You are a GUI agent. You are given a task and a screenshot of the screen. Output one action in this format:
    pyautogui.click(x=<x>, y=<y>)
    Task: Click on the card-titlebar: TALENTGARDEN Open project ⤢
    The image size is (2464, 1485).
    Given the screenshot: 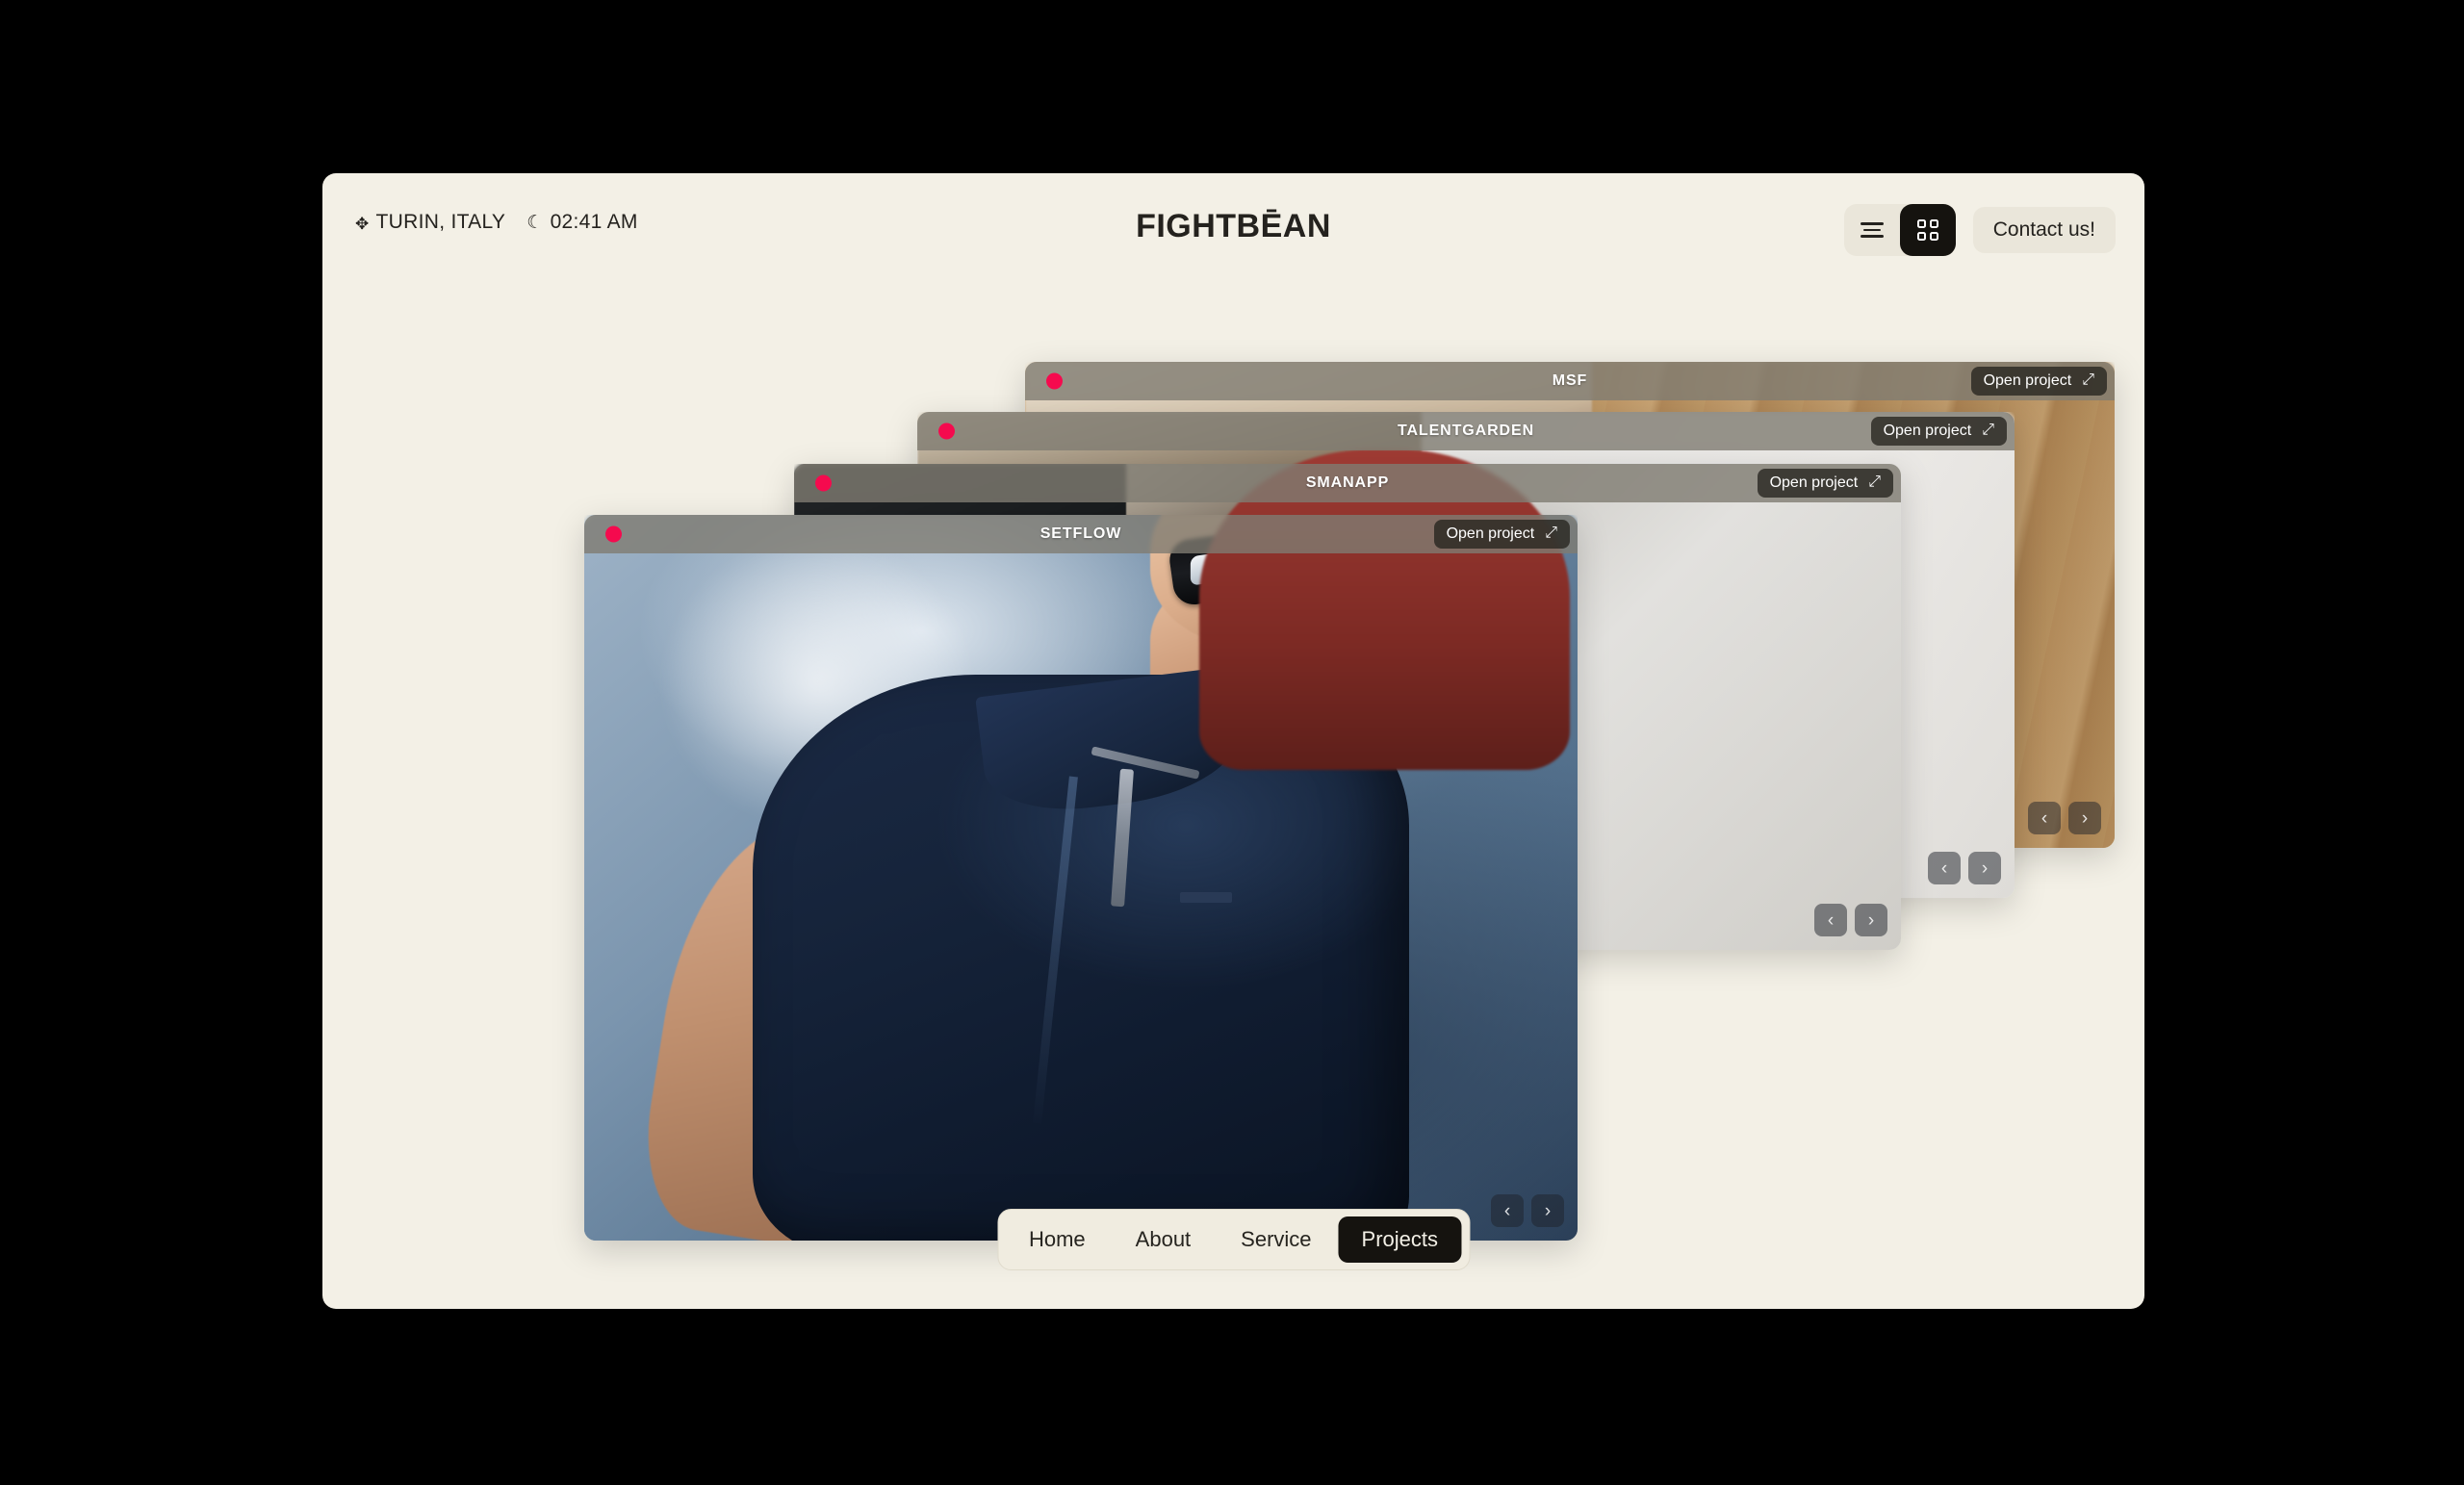 What is the action you would take?
    pyautogui.click(x=1466, y=431)
    